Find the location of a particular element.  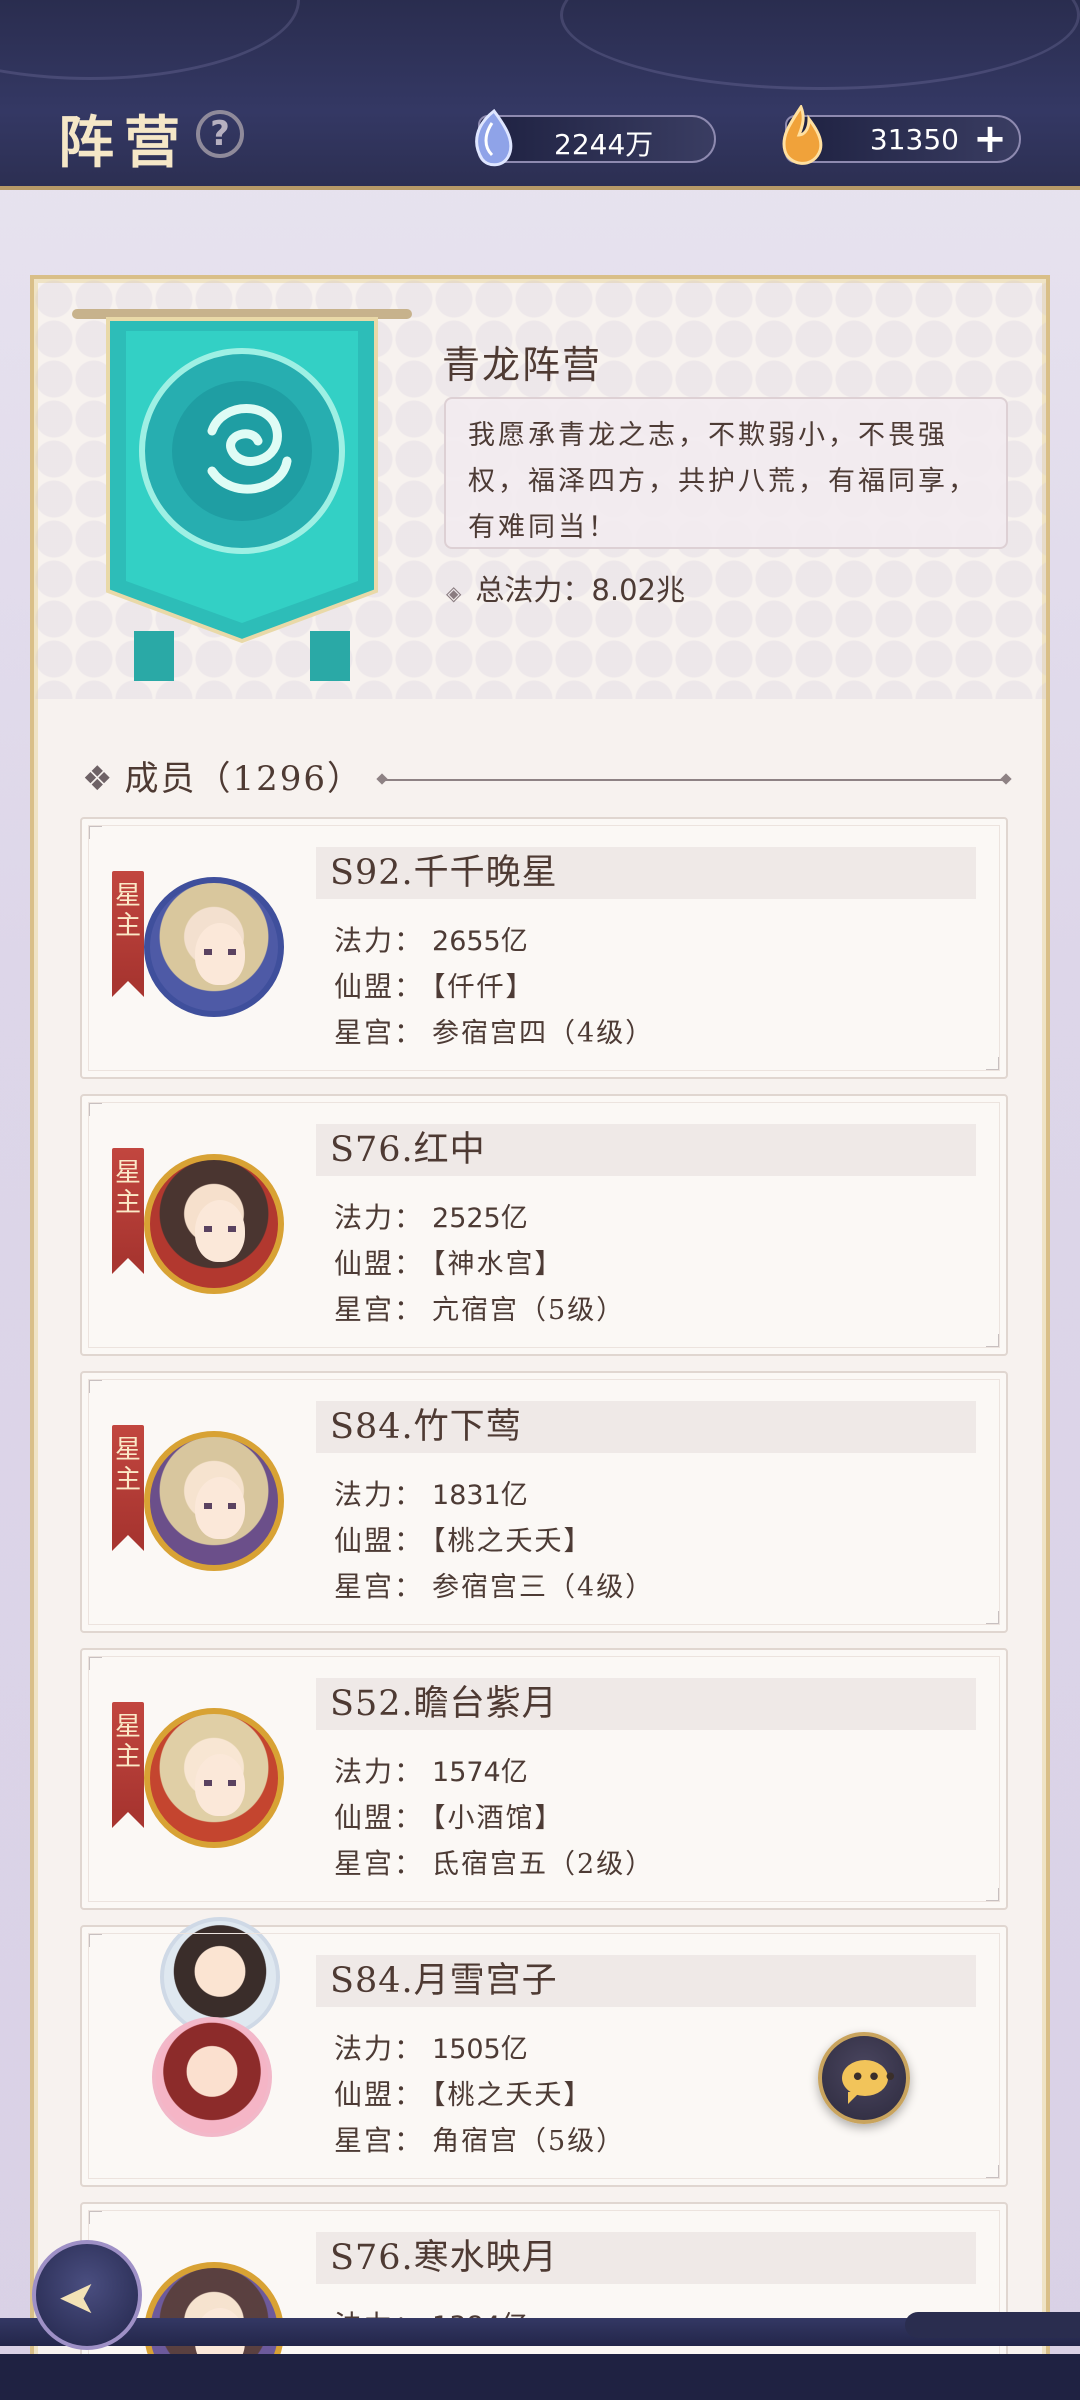

bottom-track-end is located at coordinates (992, 2325).